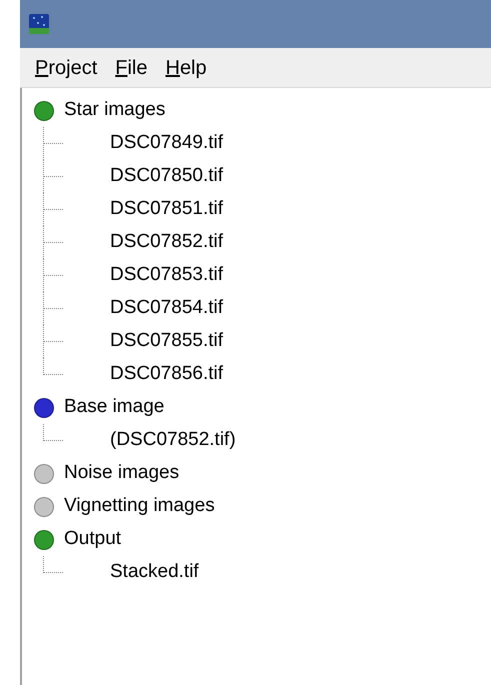 The image size is (491, 685). Describe the element at coordinates (114, 407) in the screenshot. I see `tree-node: Base image` at that location.